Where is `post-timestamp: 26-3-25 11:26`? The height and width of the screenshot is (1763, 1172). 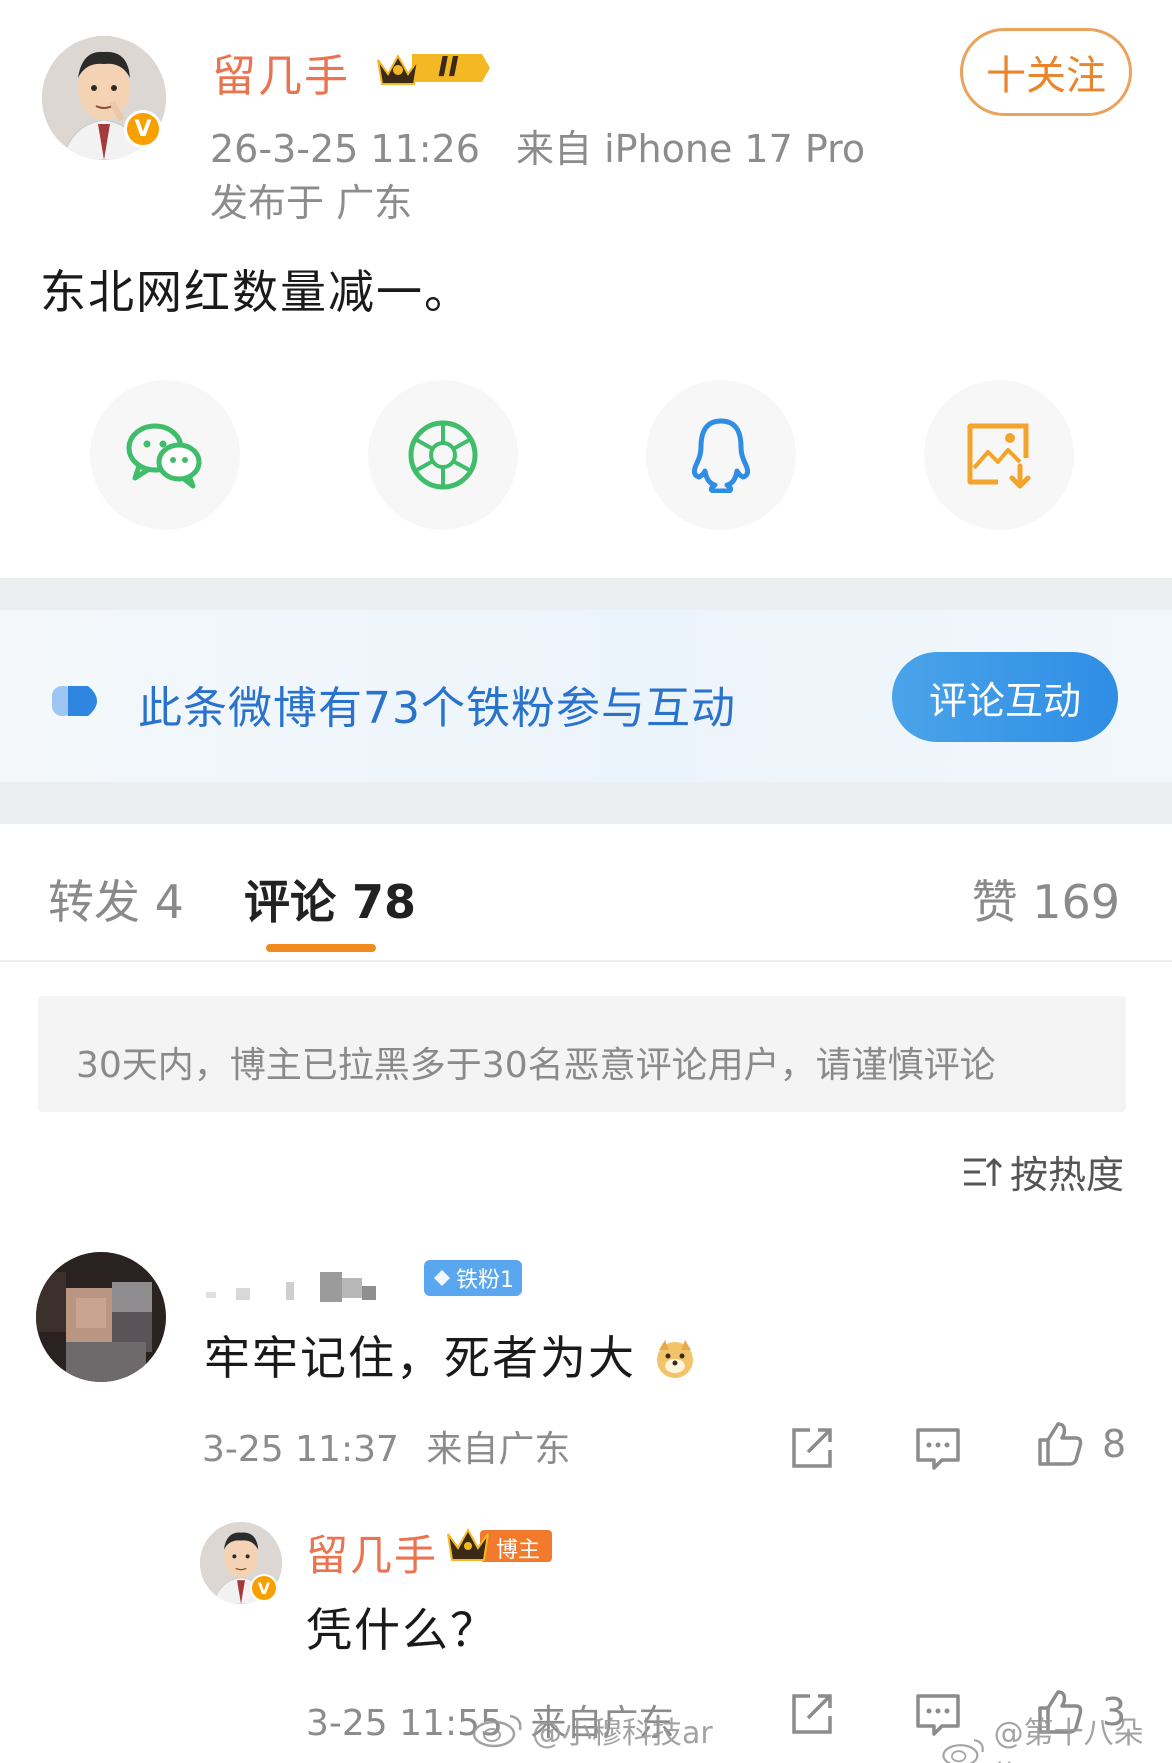
post-timestamp: 26-3-25 11:26 is located at coordinates (345, 149).